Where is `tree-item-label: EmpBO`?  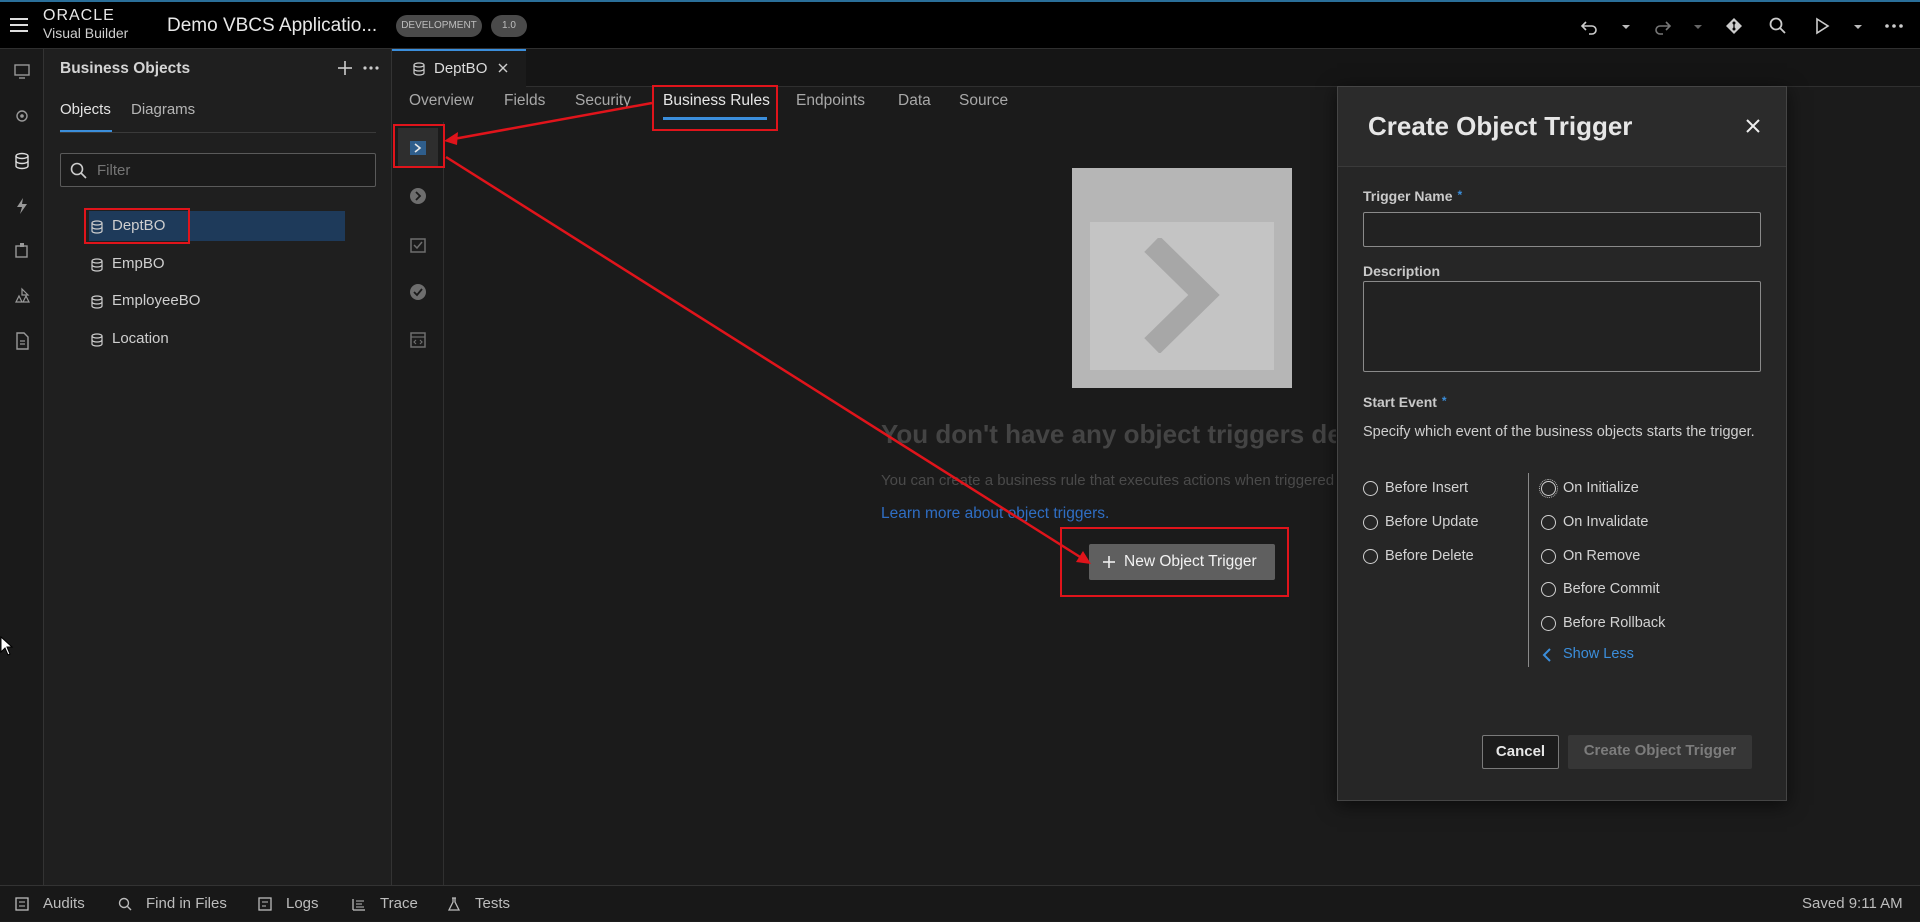 tree-item-label: EmpBO is located at coordinates (138, 263).